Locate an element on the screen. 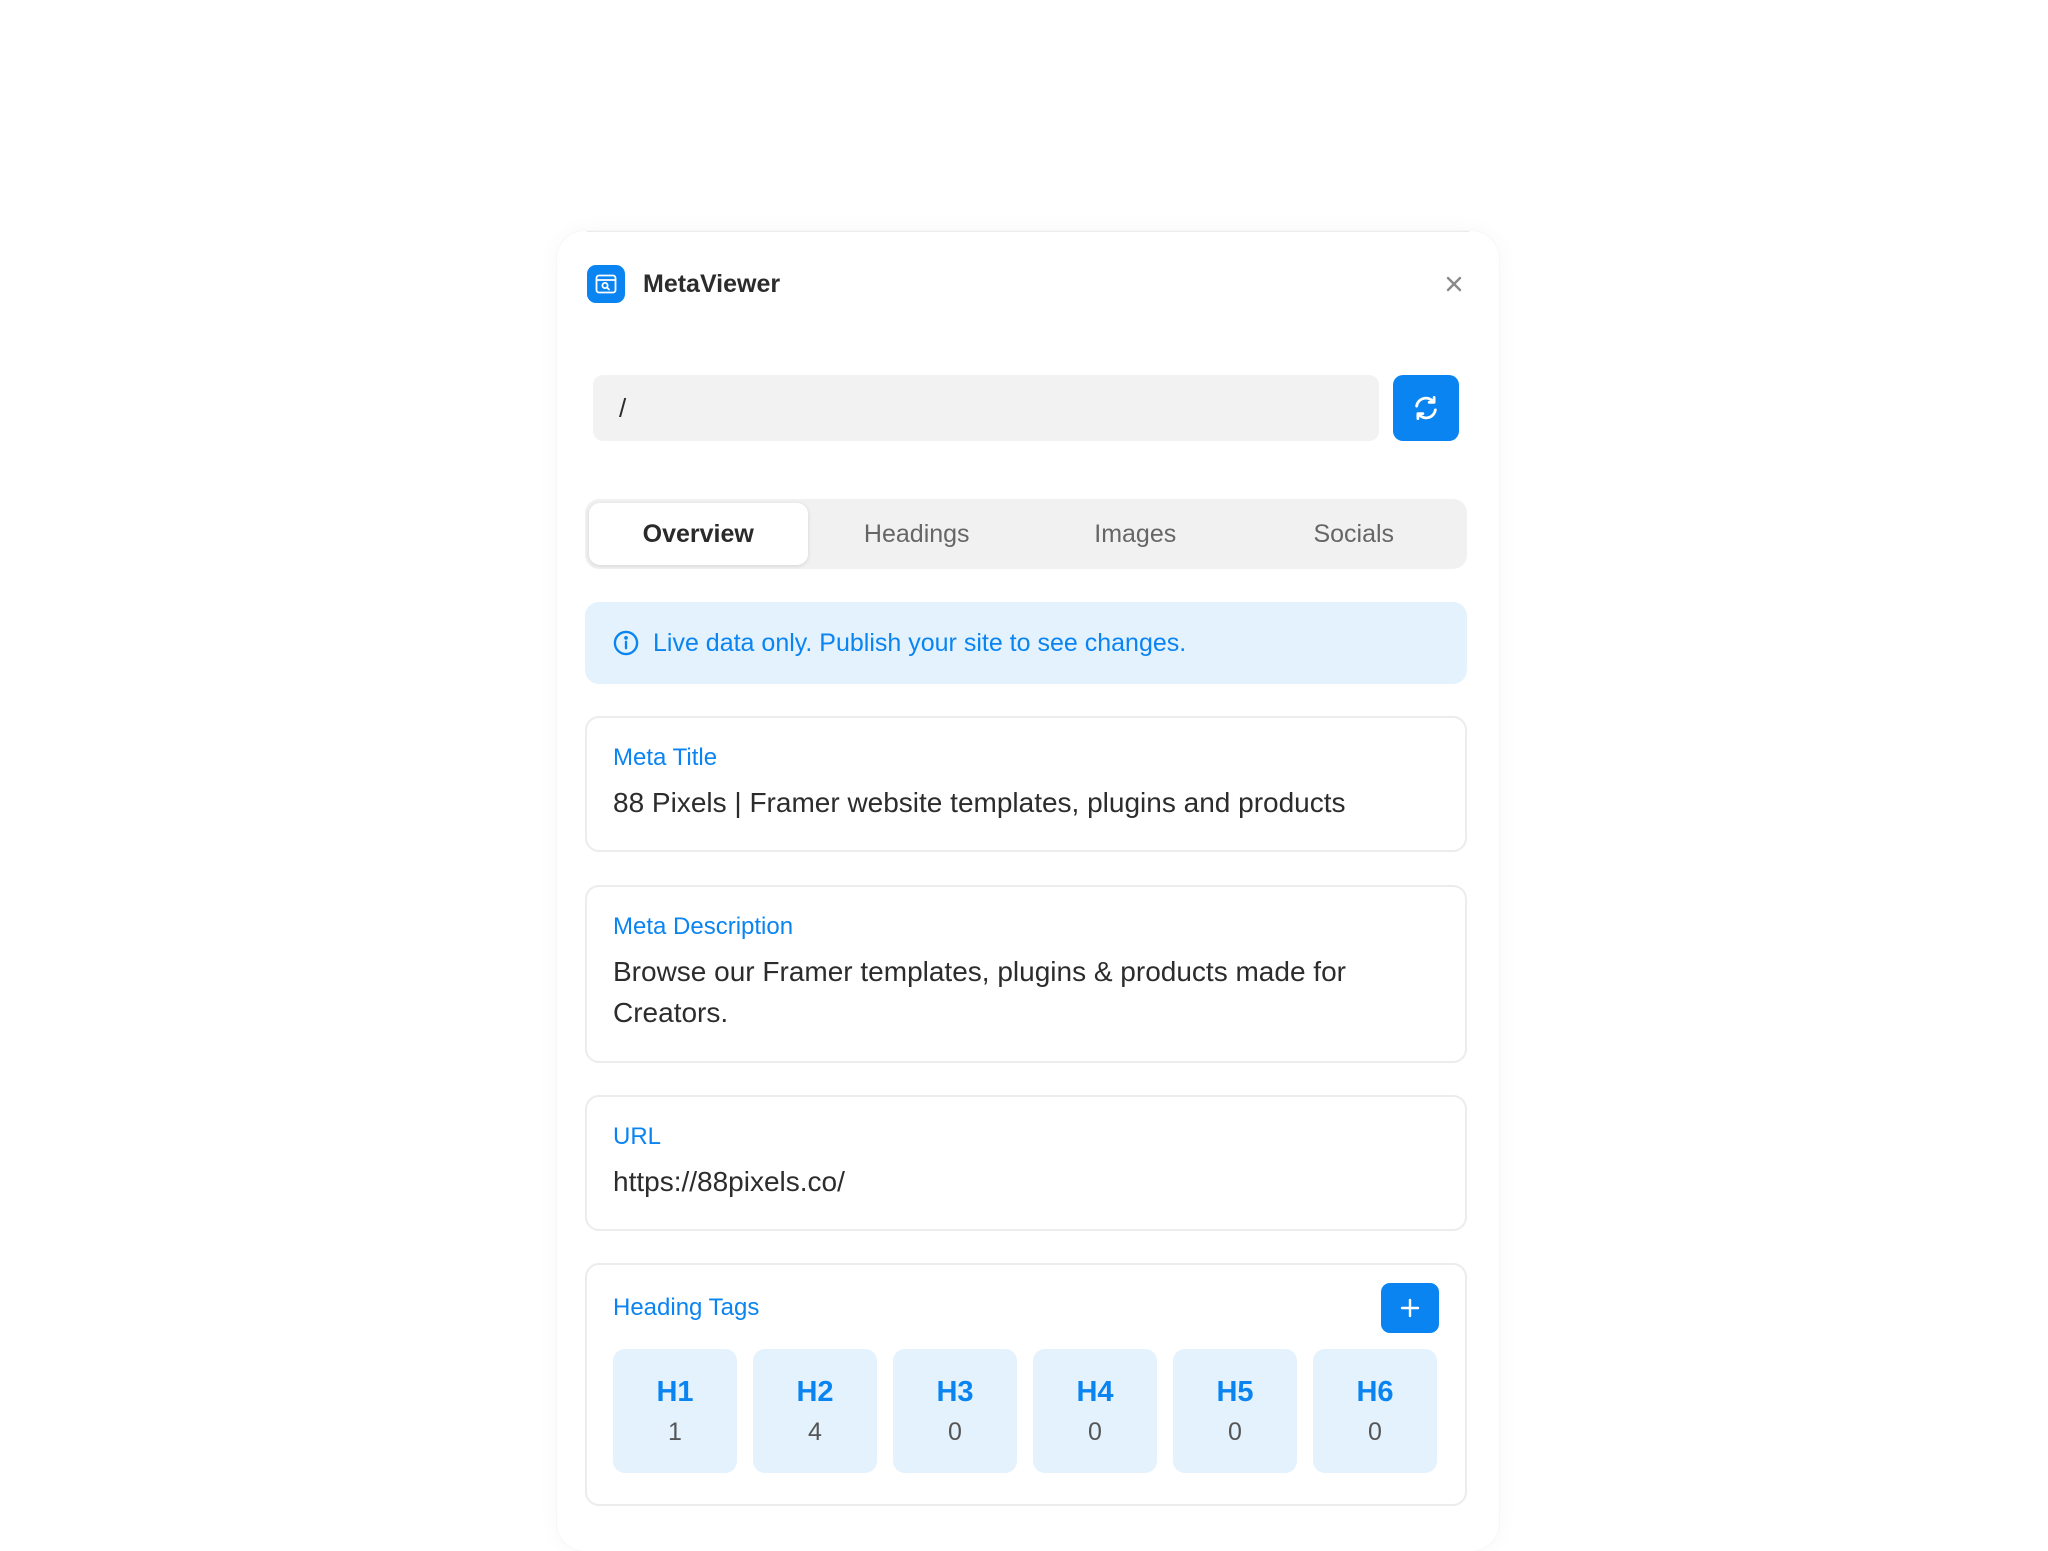 The height and width of the screenshot is (1551, 2048). heading-tag-h4: H4 0 is located at coordinates (1095, 1411).